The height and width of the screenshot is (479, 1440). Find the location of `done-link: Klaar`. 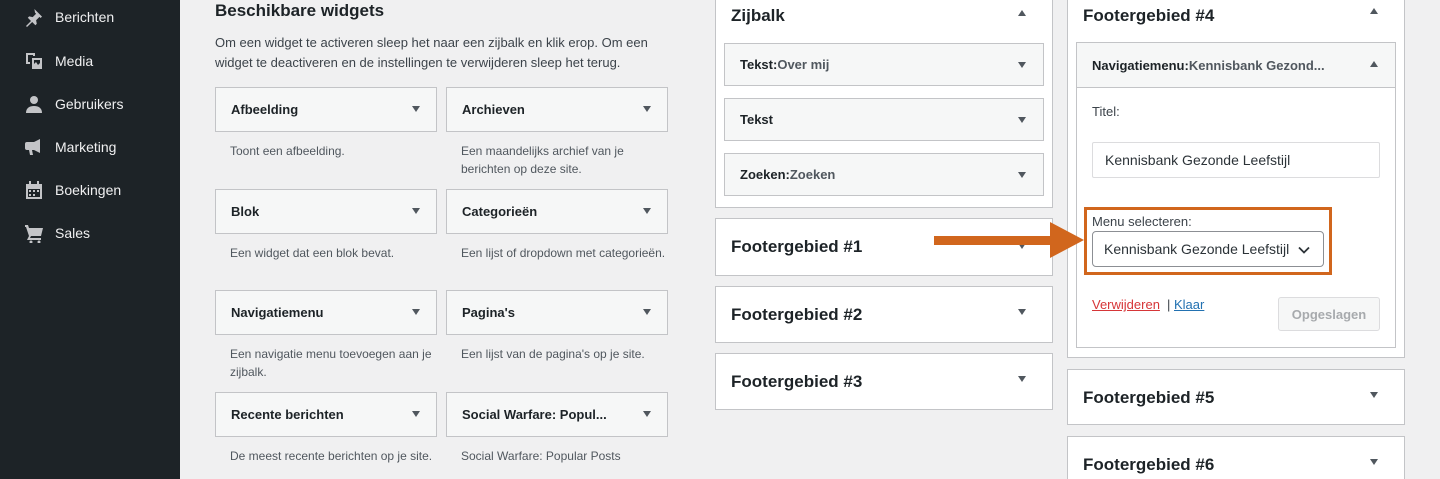

done-link: Klaar is located at coordinates (1189, 304).